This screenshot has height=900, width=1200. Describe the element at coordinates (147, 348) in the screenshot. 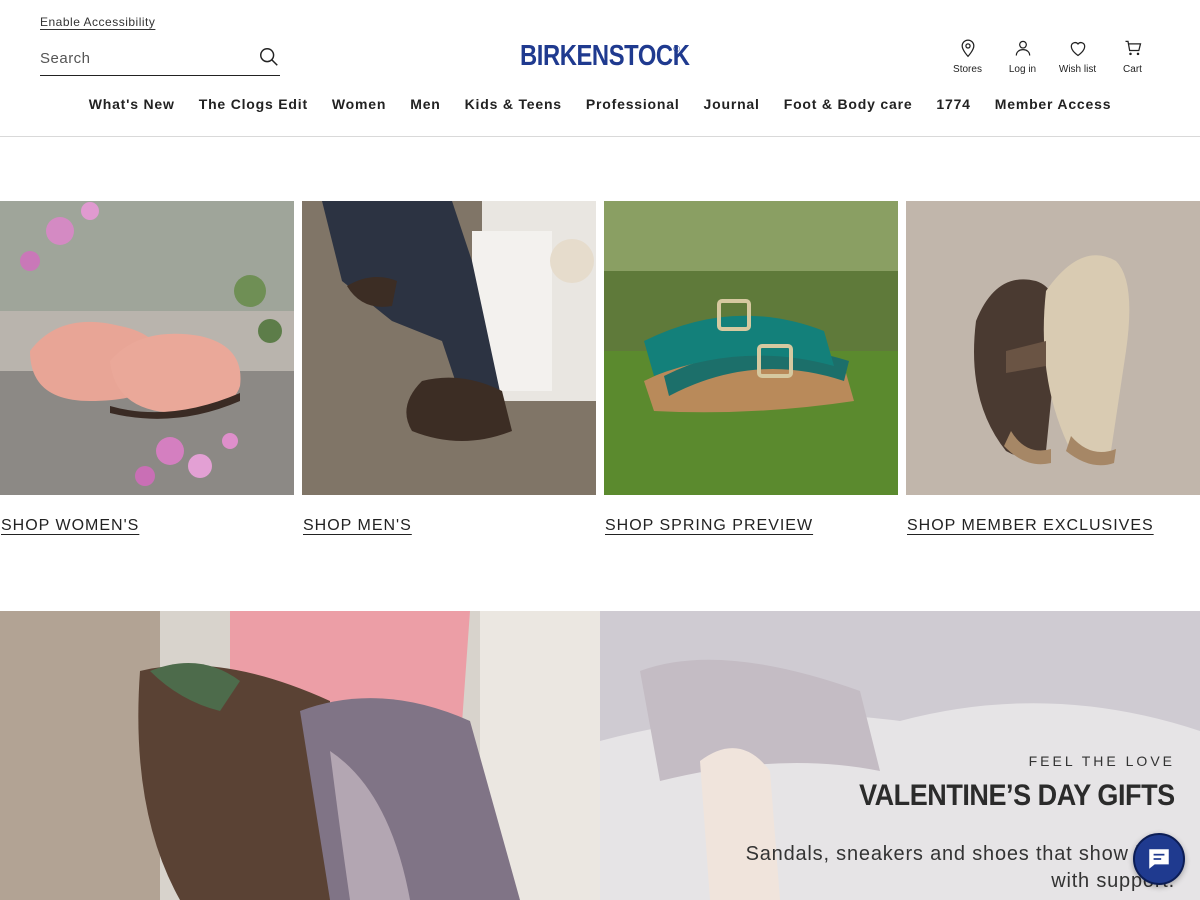

I see `women-product-image` at that location.